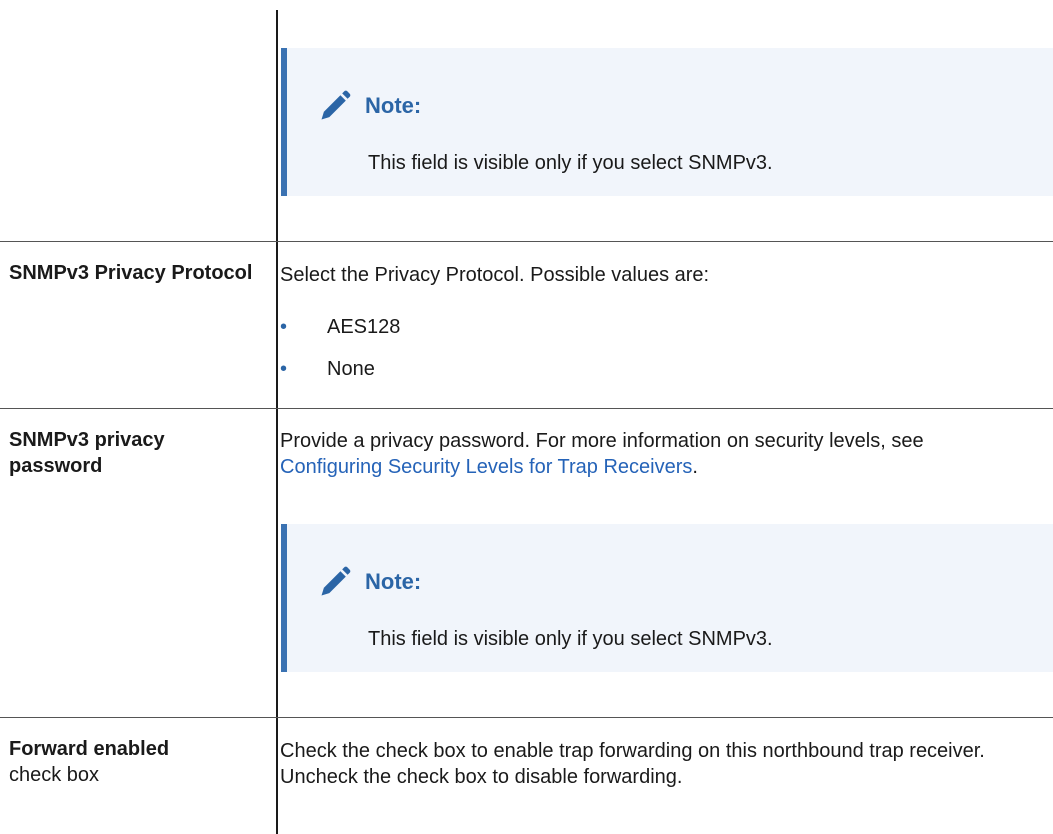 The width and height of the screenshot is (1053, 834). I want to click on term-privacy-protocol: SNMPv3 Privacy Protocol, so click(131, 273).